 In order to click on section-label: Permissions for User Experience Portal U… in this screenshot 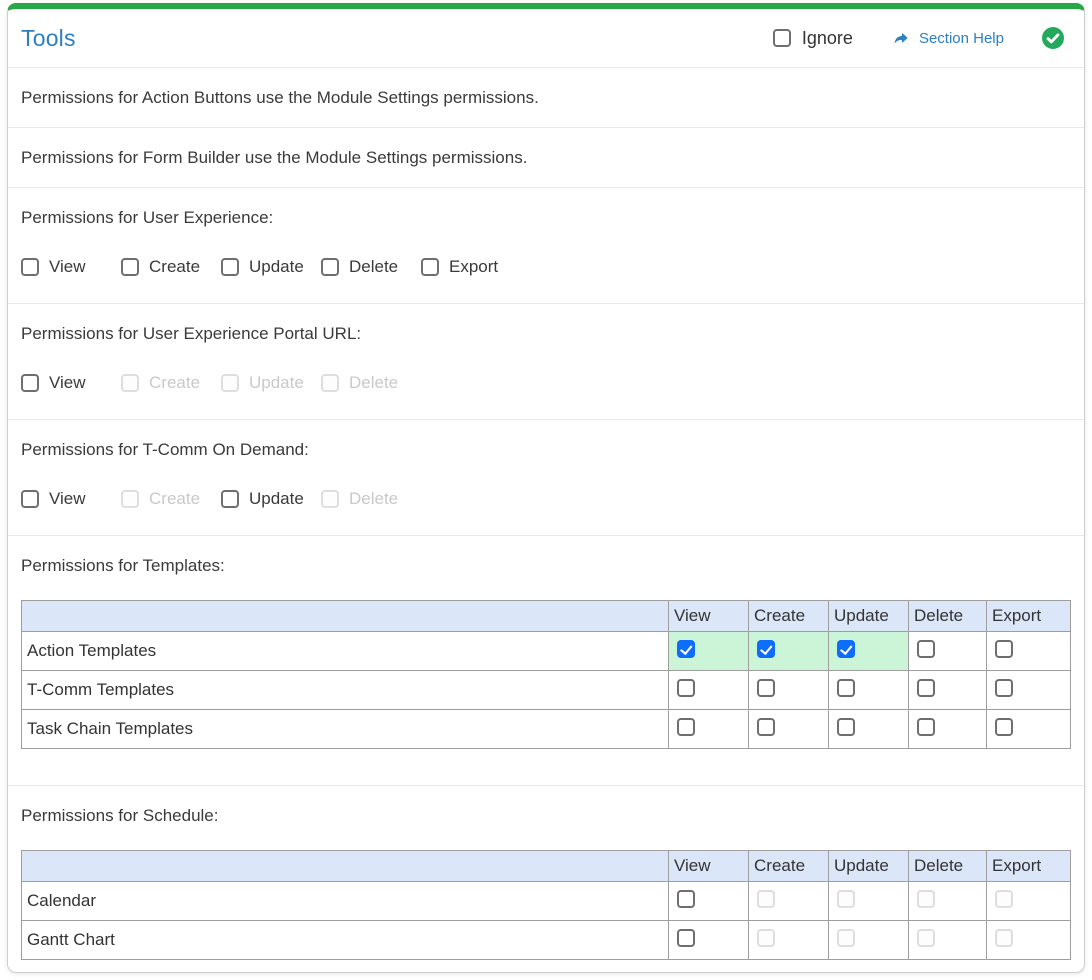, I will do `click(191, 333)`.